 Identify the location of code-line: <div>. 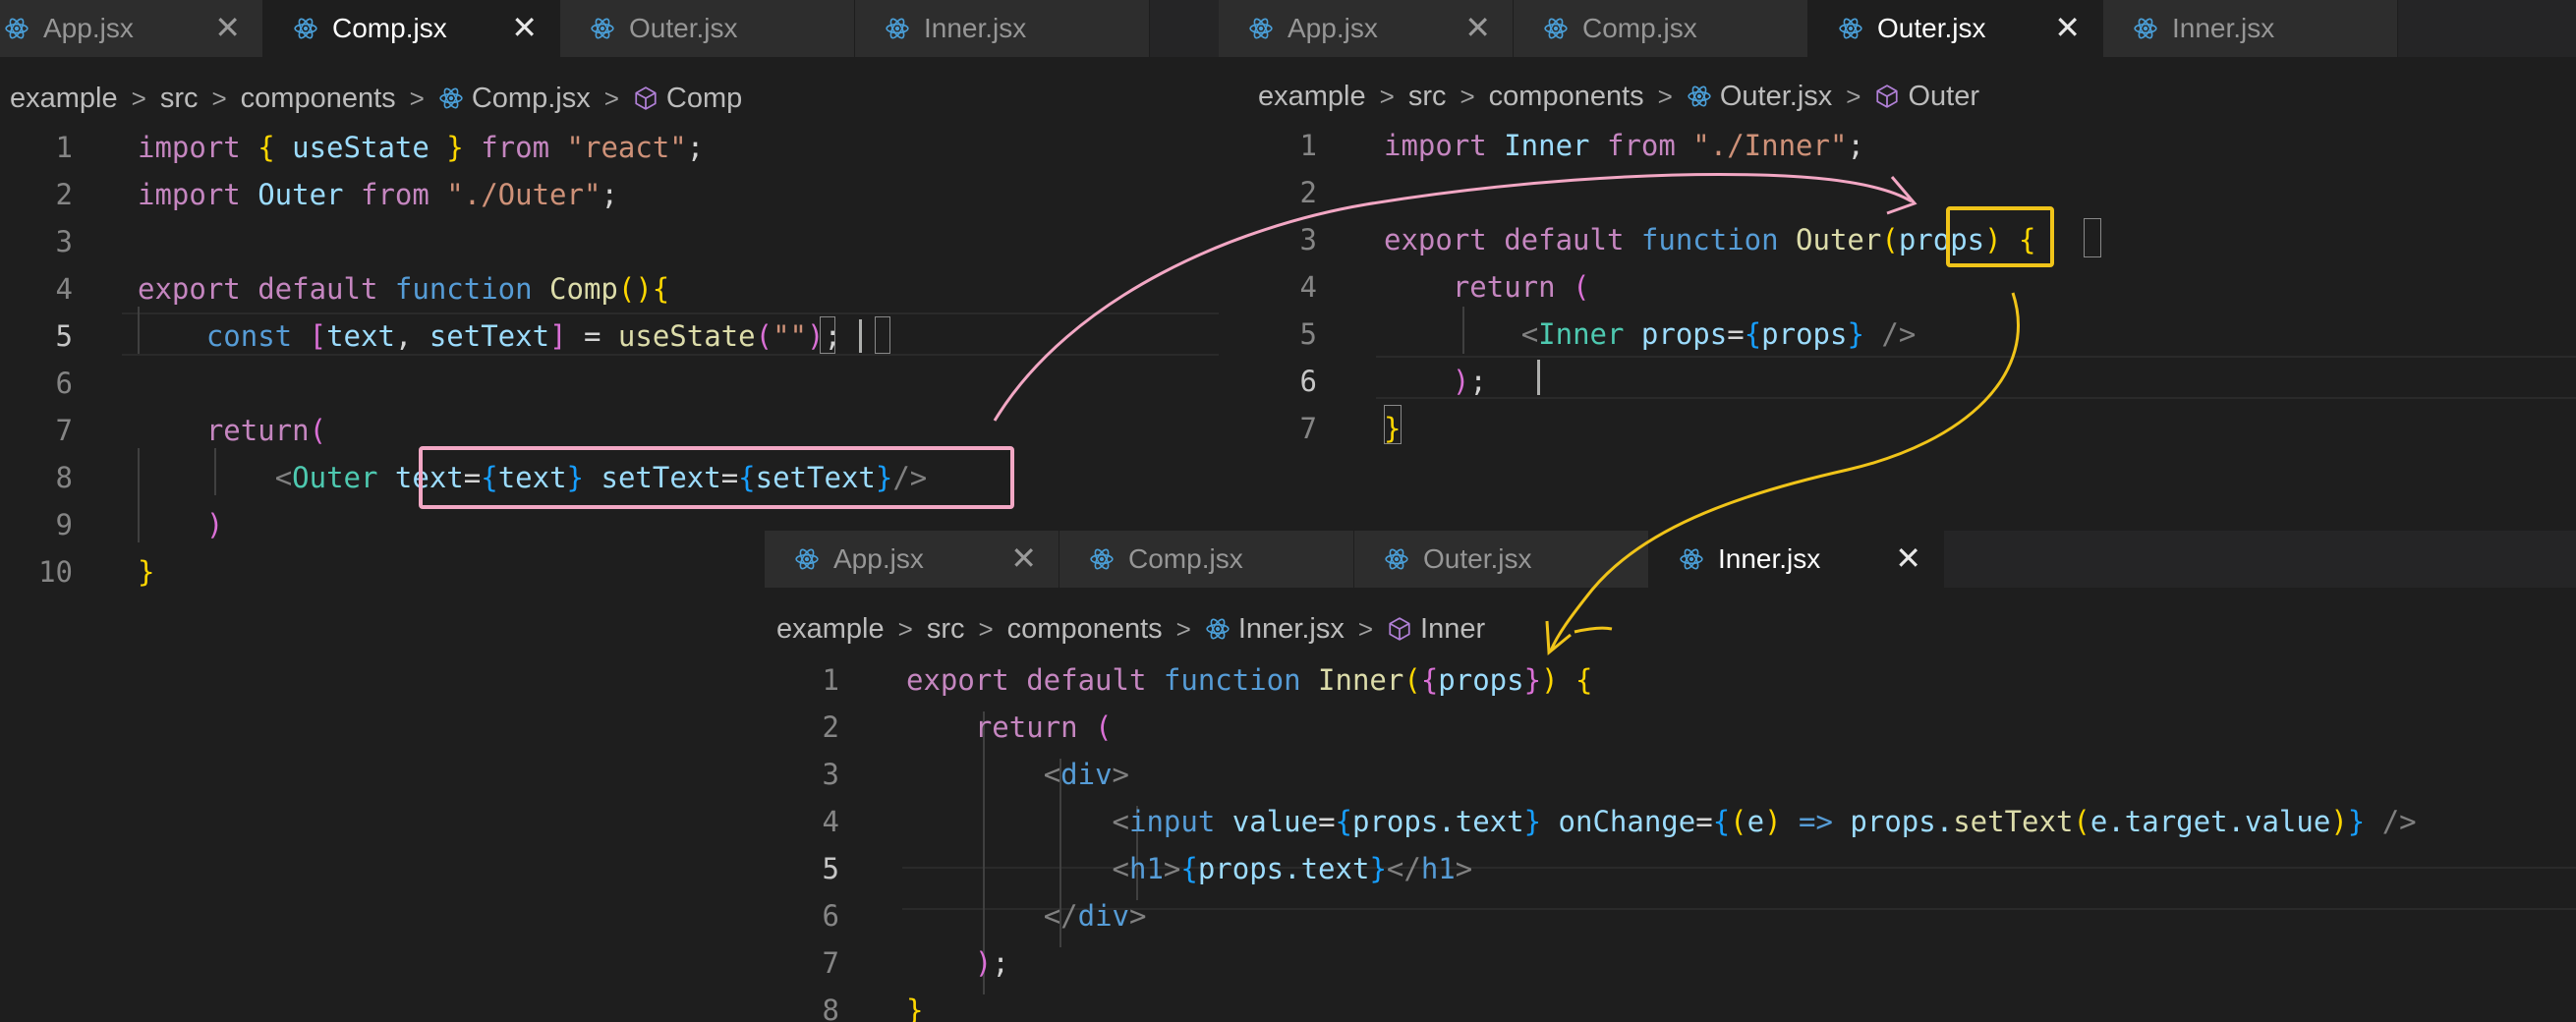
(1018, 774).